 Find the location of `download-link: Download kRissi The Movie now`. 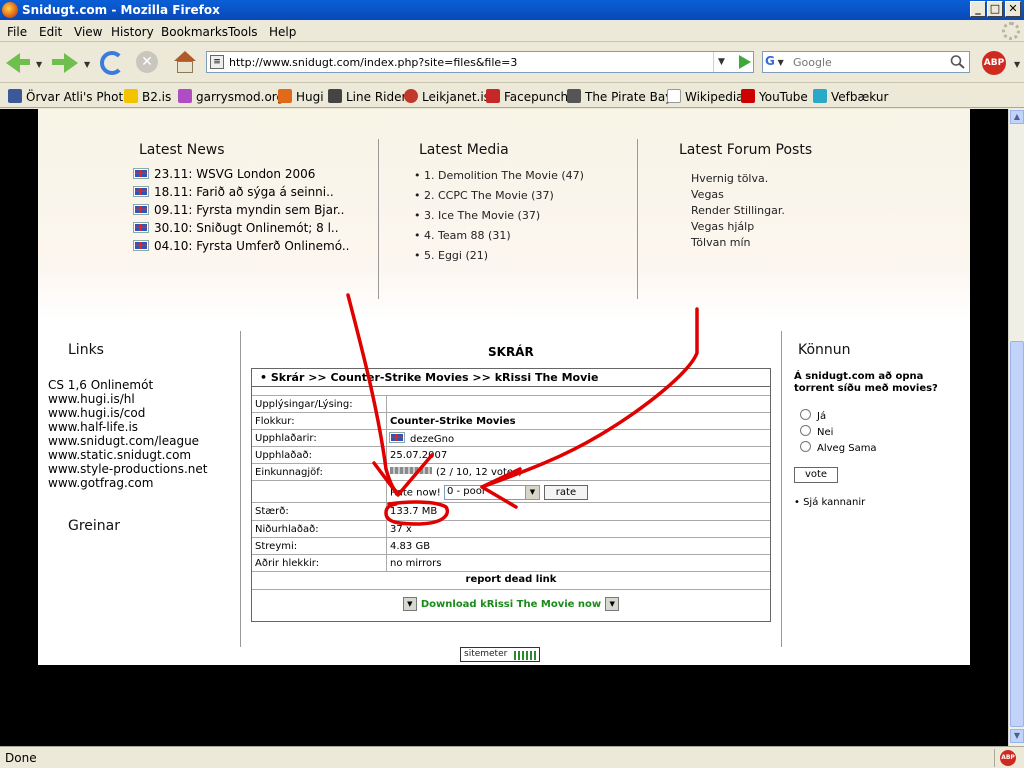

download-link: Download kRissi The Movie now is located at coordinates (511, 604).